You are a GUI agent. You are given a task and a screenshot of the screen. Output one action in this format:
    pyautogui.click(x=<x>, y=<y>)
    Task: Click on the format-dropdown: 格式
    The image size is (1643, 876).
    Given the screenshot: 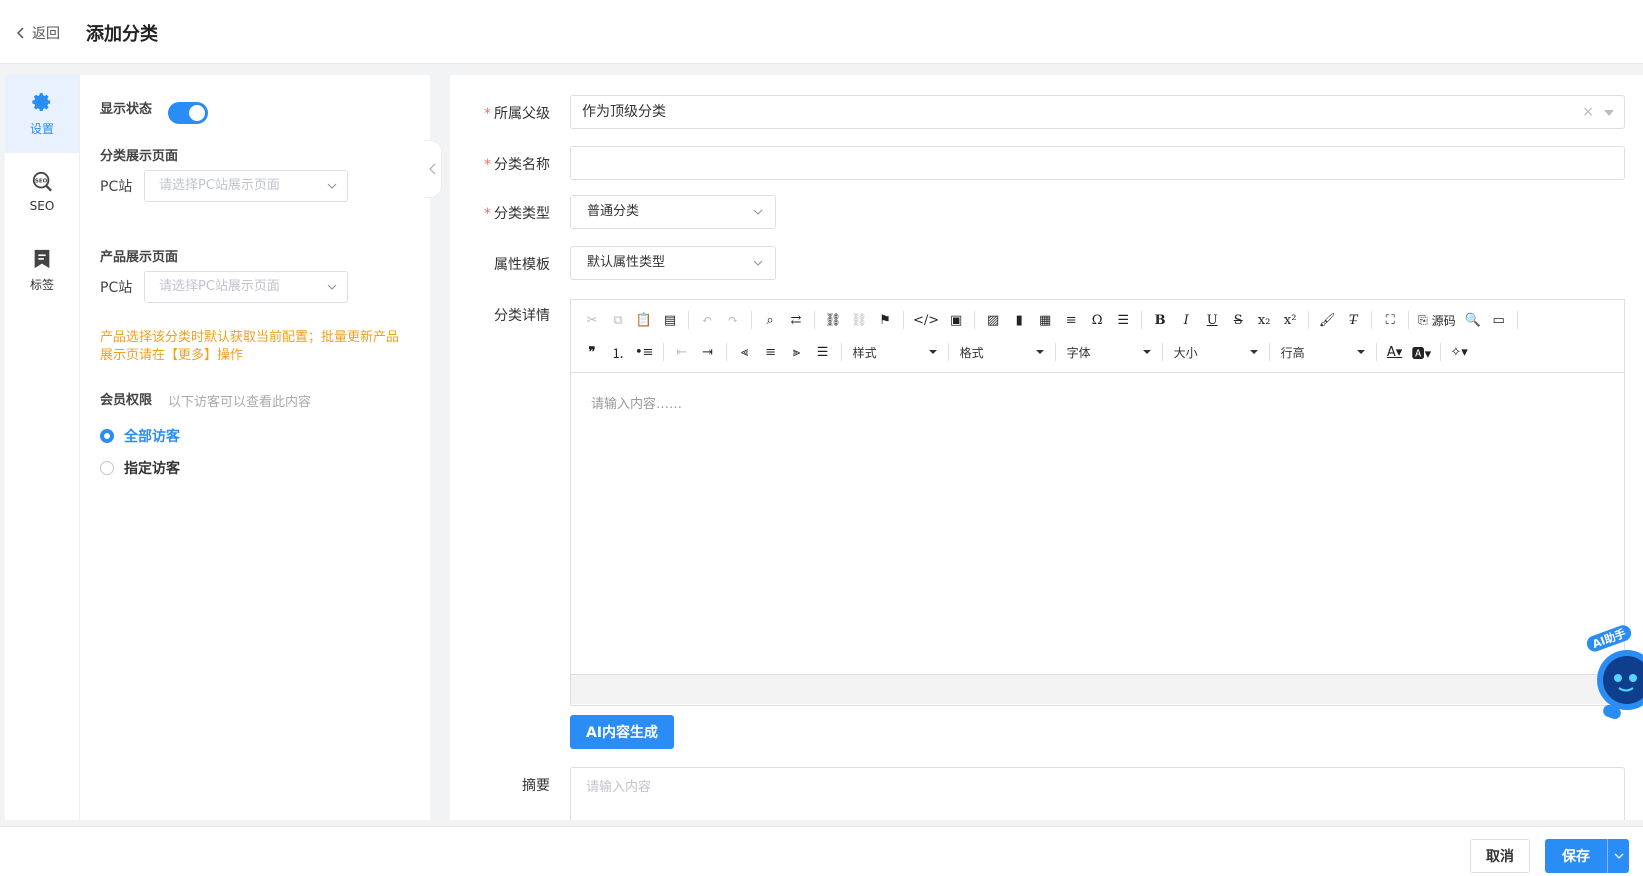 What is the action you would take?
    pyautogui.click(x=1002, y=352)
    